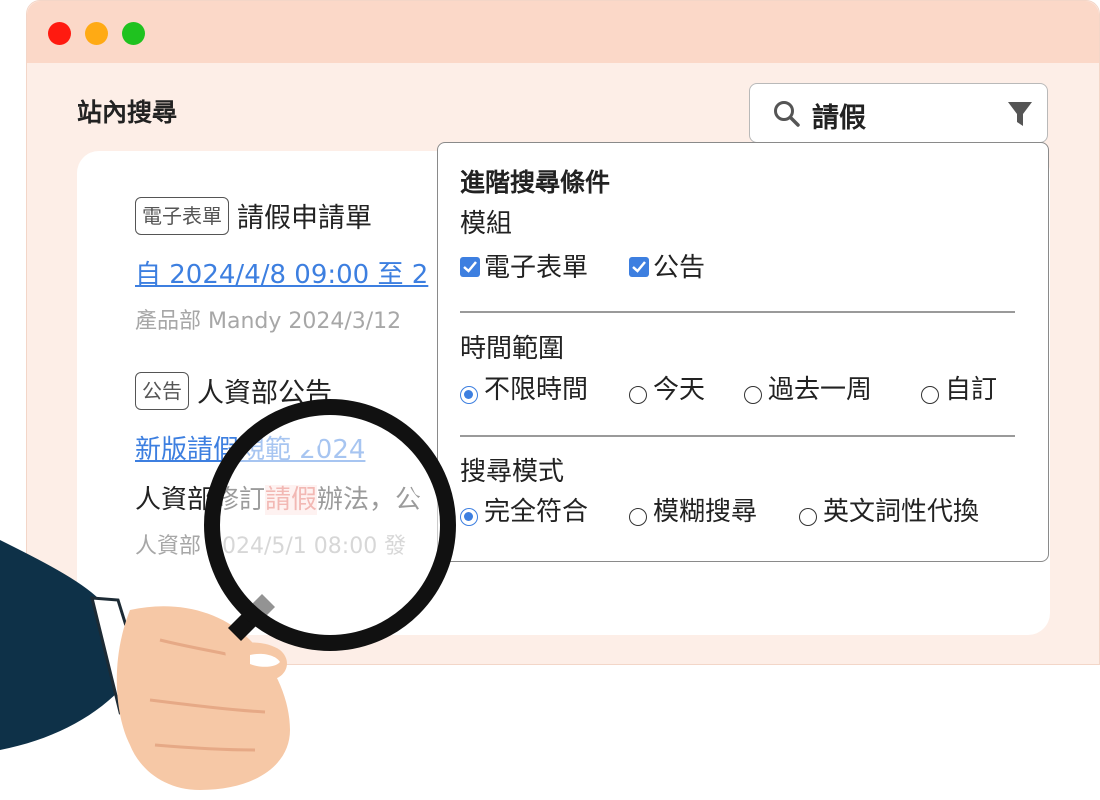 This screenshot has width=1100, height=800. I want to click on result-link: 自 2024/4/8 09:00 至 2, so click(281, 272).